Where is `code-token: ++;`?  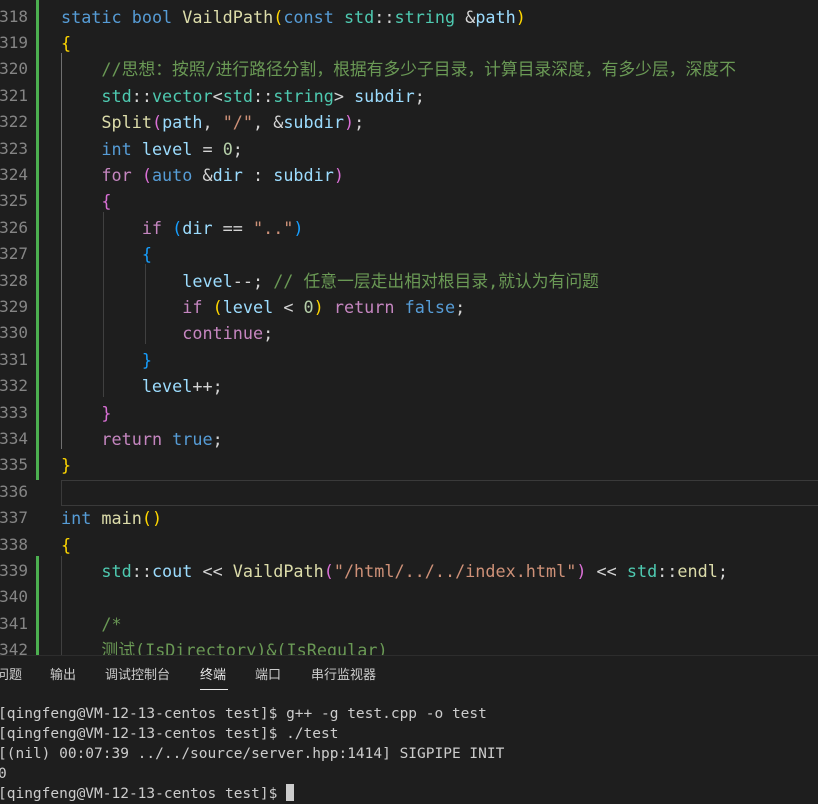 code-token: ++; is located at coordinates (207, 386).